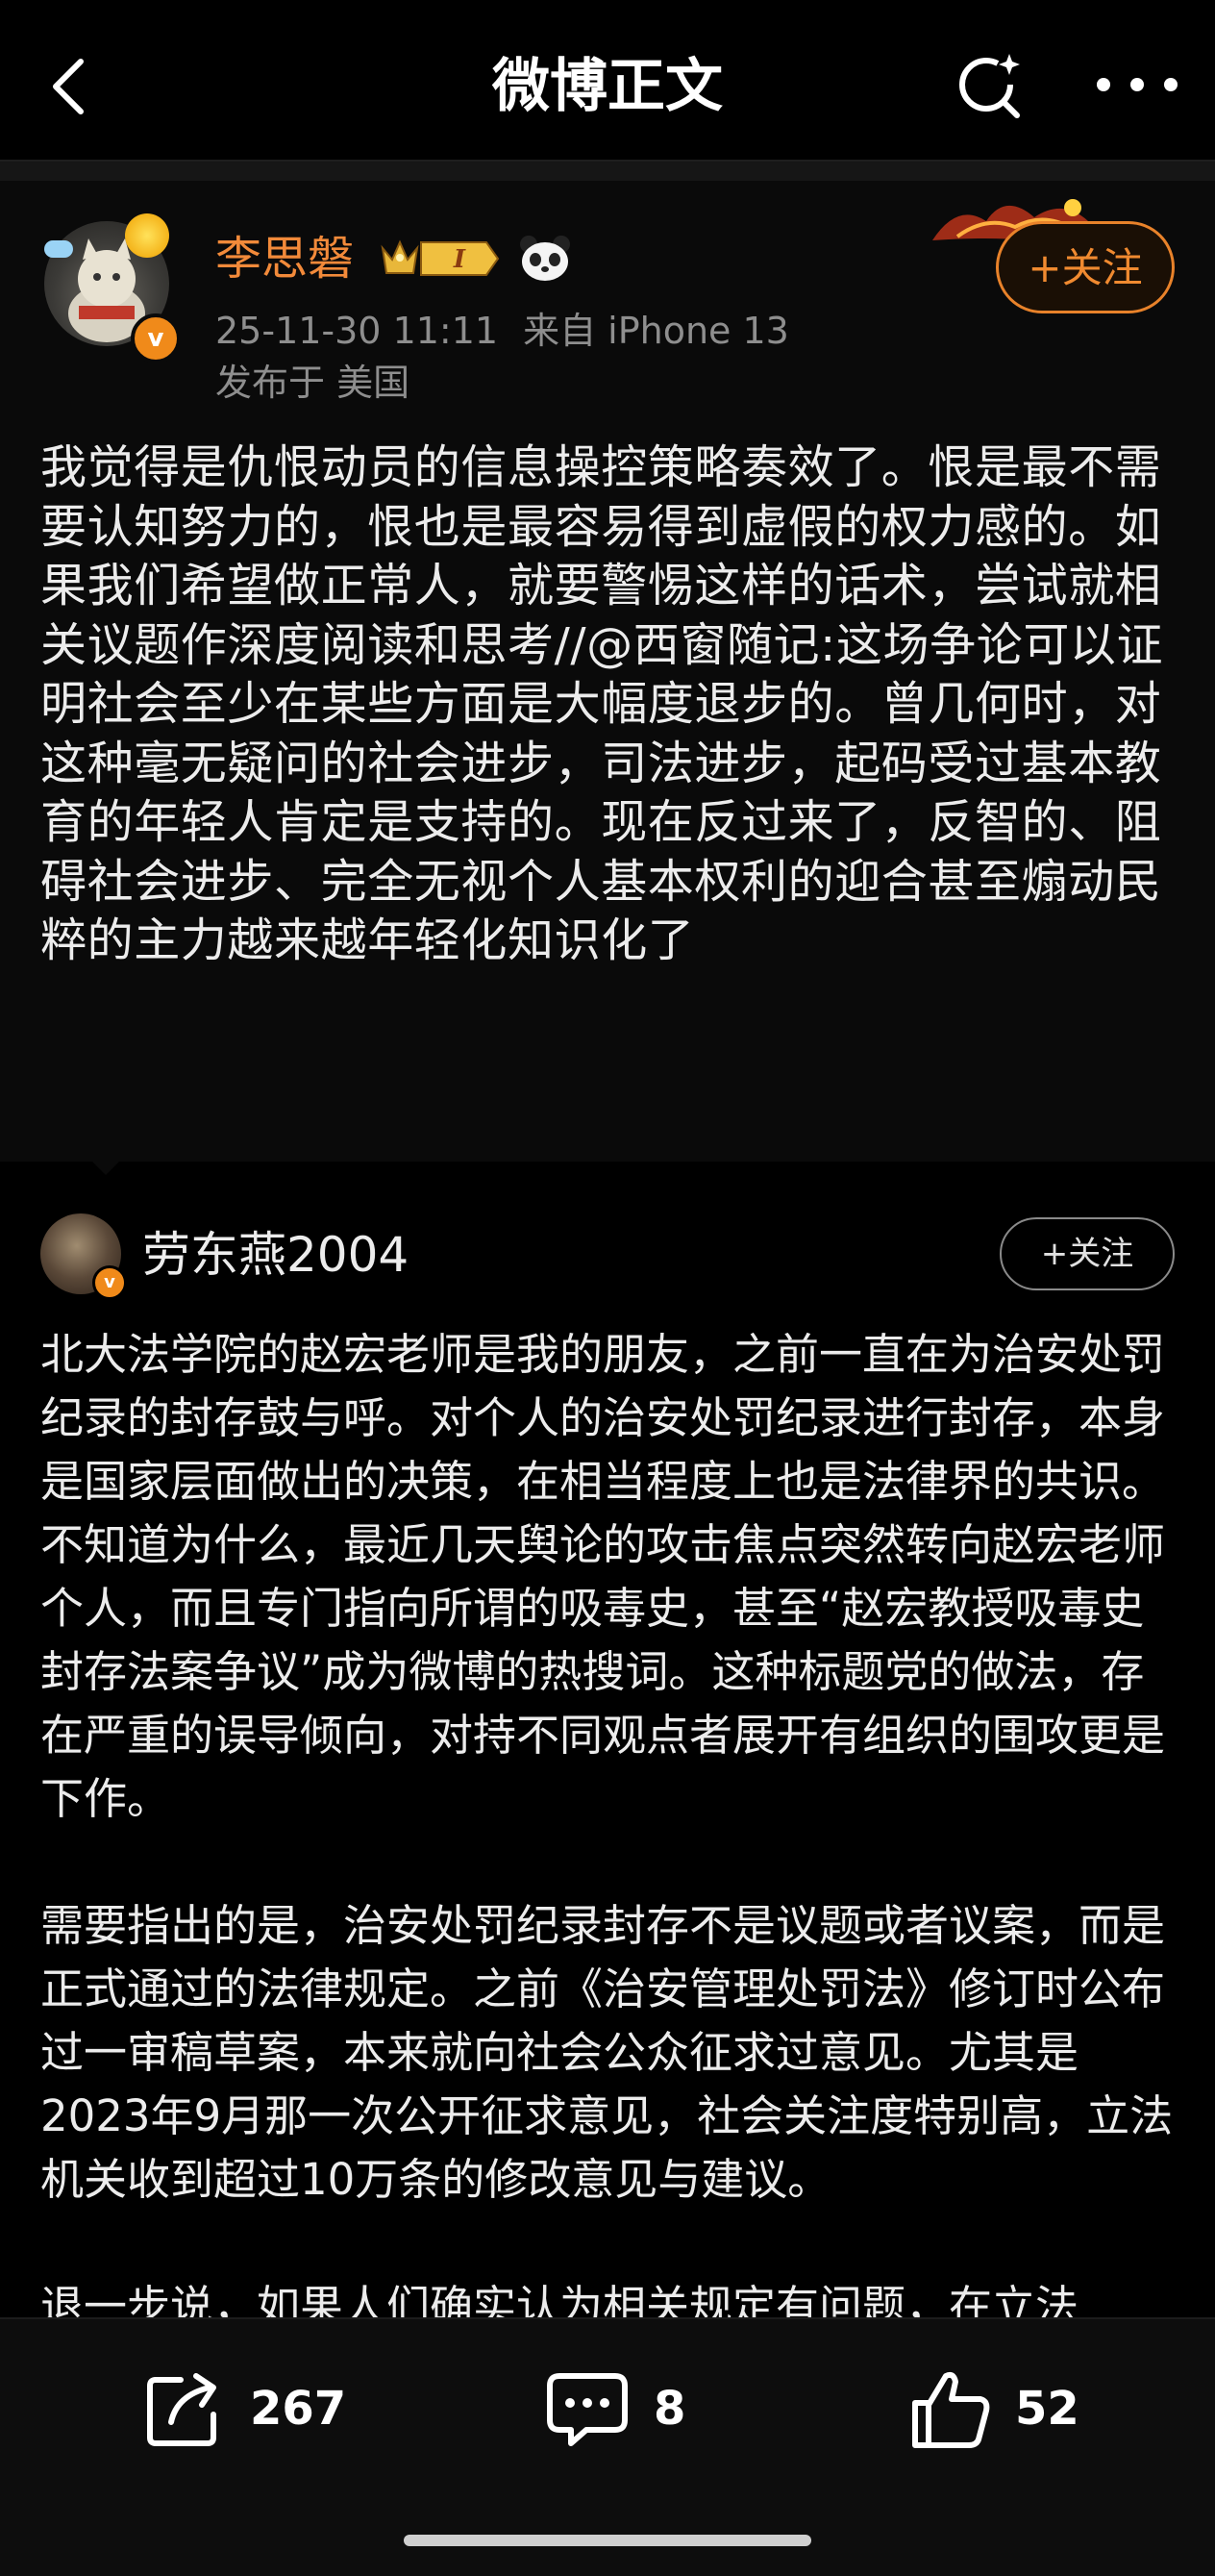 The image size is (1215, 2576). Describe the element at coordinates (357, 331) in the screenshot. I see `post-timestamp: 25-11-30 11:11` at that location.